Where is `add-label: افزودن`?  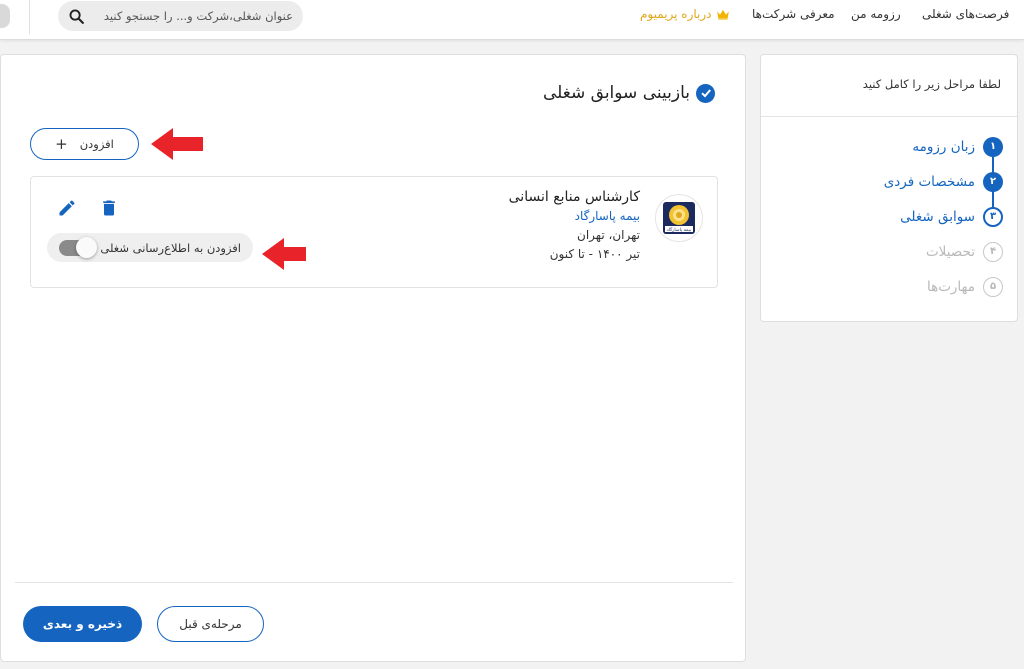
add-label: افزودن is located at coordinates (96, 144).